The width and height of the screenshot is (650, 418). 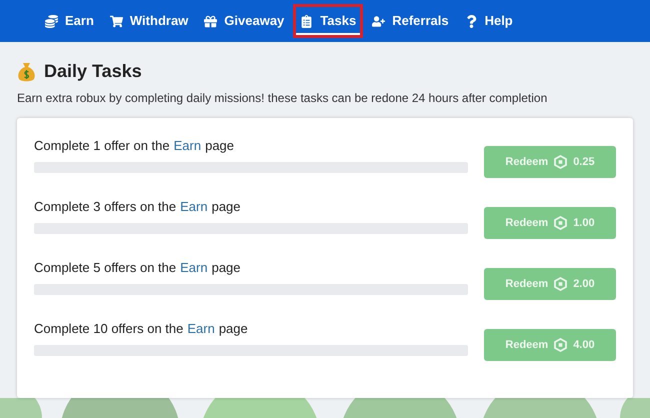 I want to click on reward-amount: 2.00, so click(x=584, y=284).